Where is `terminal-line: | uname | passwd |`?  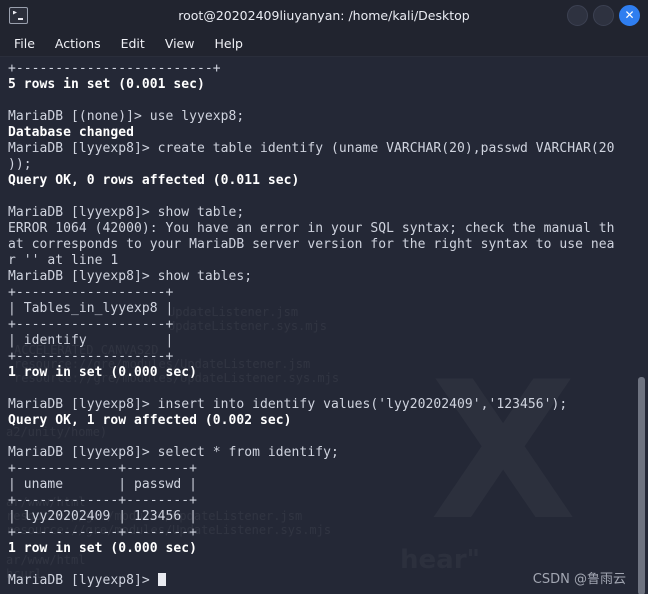
terminal-line: | uname | passwd | is located at coordinates (103, 484).